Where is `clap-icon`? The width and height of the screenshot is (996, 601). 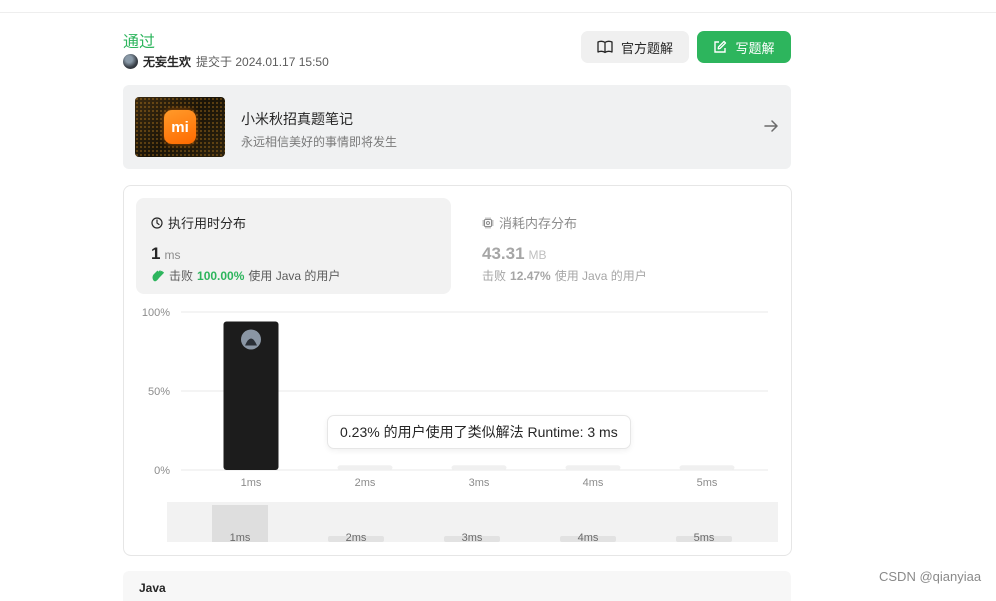 clap-icon is located at coordinates (158, 275).